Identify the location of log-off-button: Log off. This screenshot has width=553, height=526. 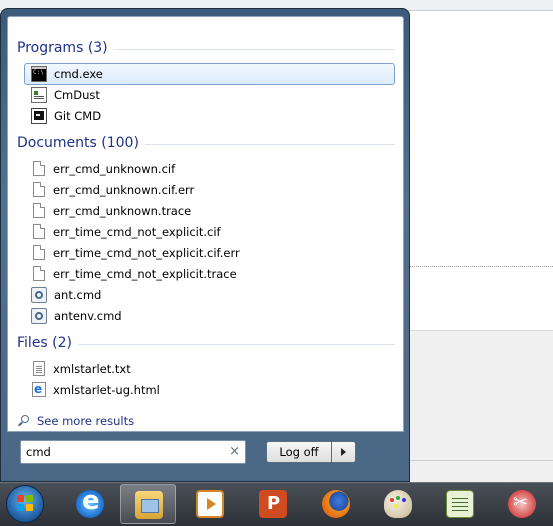
(299, 452).